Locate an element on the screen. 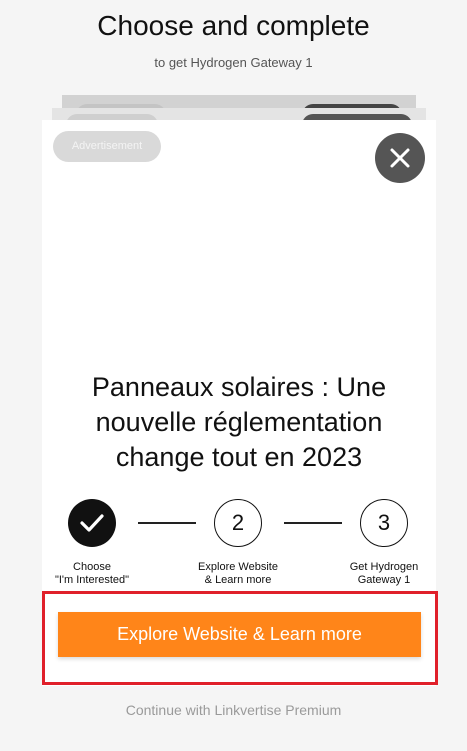 The height and width of the screenshot is (751, 467). close-button is located at coordinates (400, 158).